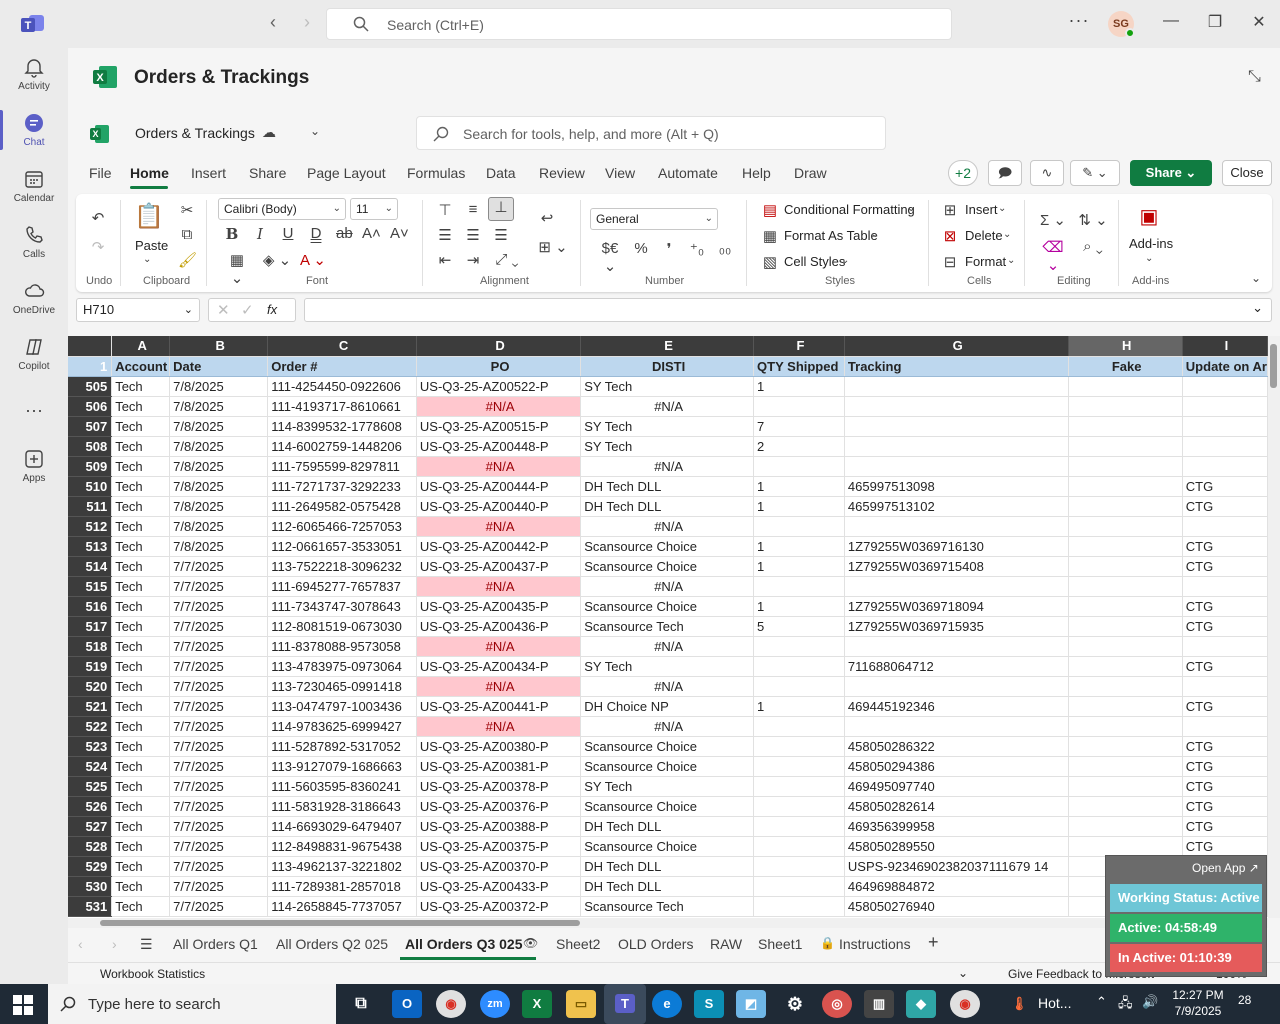 The width and height of the screenshot is (1280, 1024). What do you see at coordinates (697, 249) in the screenshot?
I see `increase-decimal-icon: ⁺₀` at bounding box center [697, 249].